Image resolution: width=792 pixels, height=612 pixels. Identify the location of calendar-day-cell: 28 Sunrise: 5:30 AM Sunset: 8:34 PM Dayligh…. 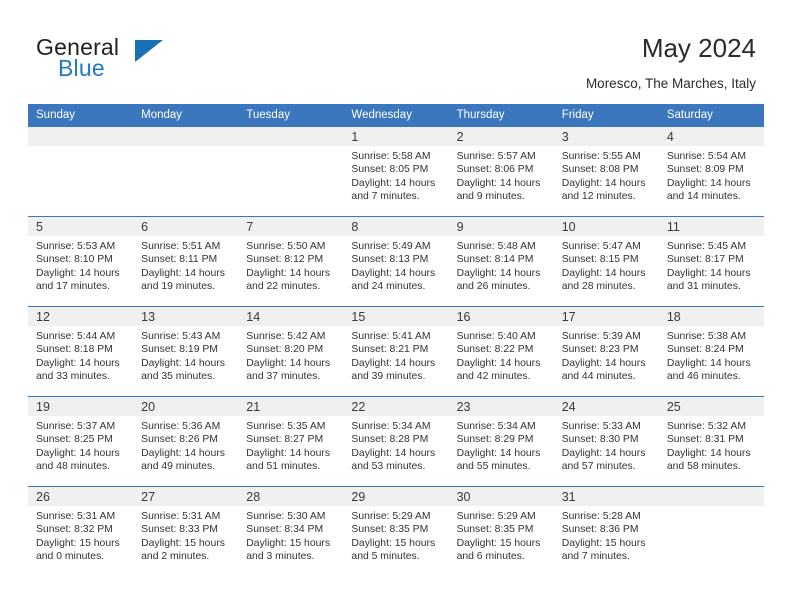
(291, 531).